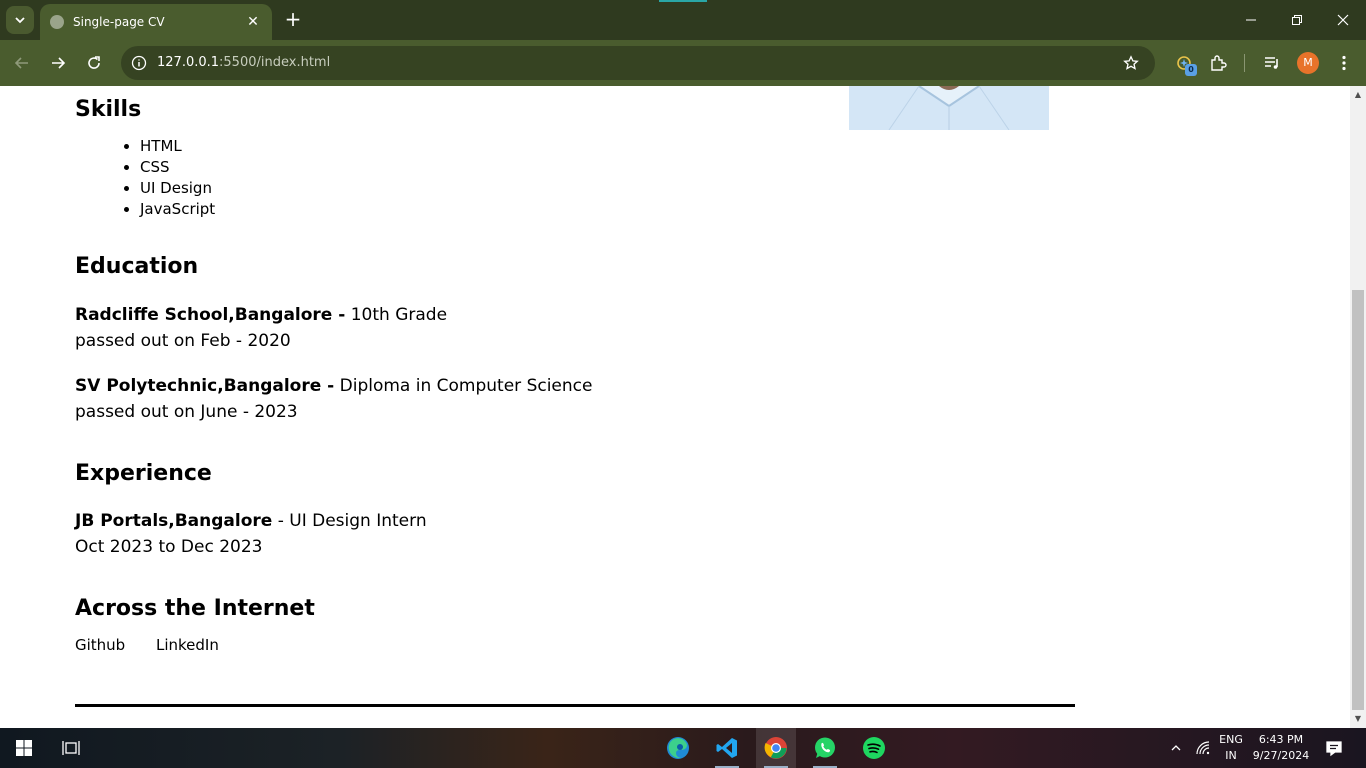  Describe the element at coordinates (169, 547) in the screenshot. I see `experience-period: Oct 2023 to Dec 2023` at that location.